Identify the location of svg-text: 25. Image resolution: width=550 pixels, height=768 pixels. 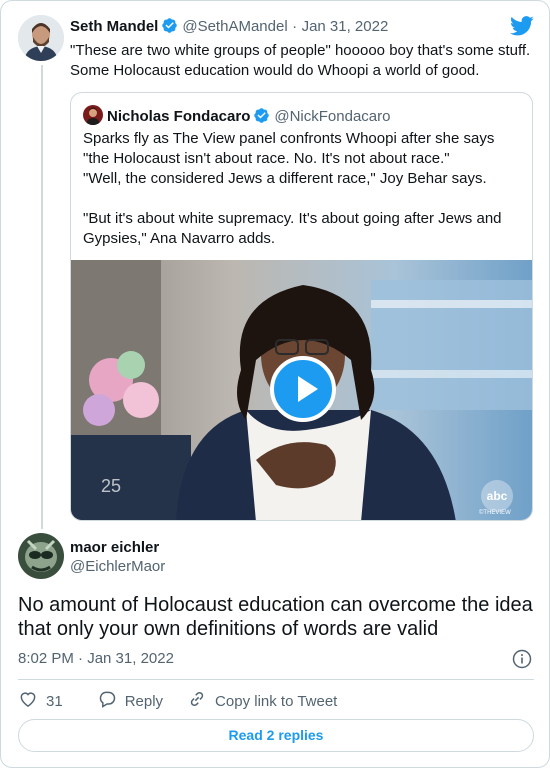
(111, 486).